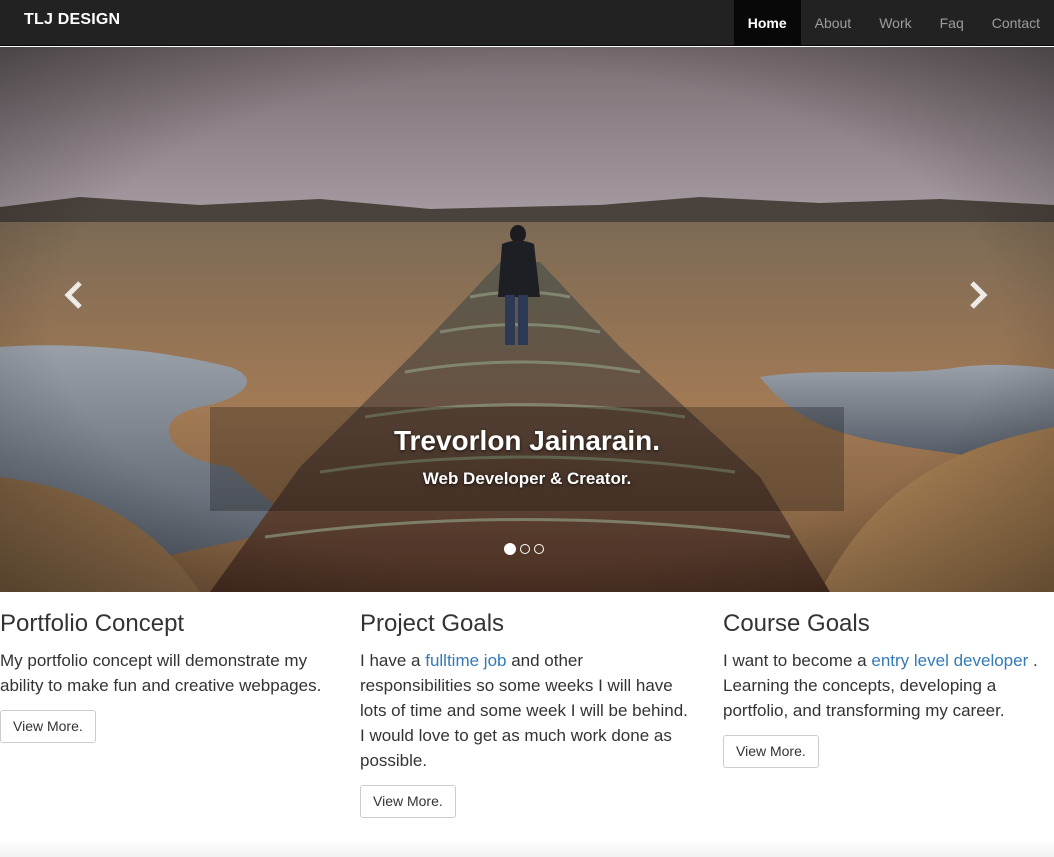  What do you see at coordinates (833, 23) in the screenshot?
I see `nav-item-about: About` at bounding box center [833, 23].